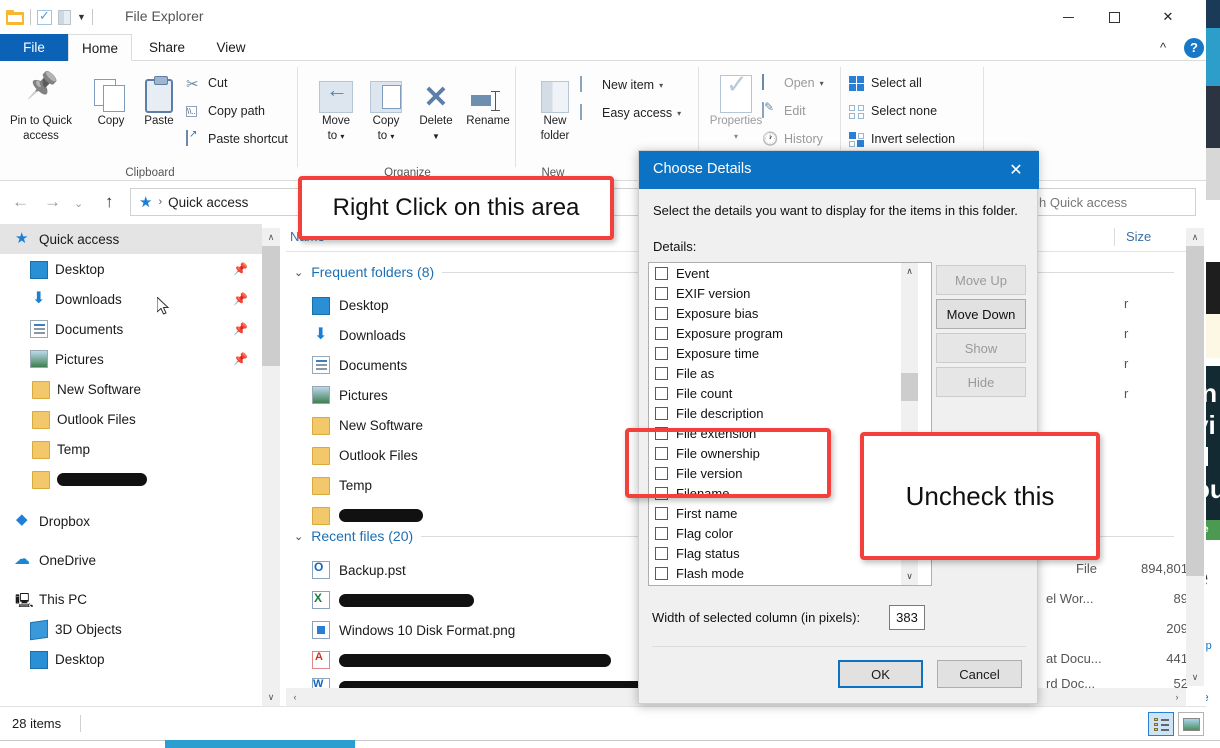 This screenshot has height=748, width=1220. What do you see at coordinates (367, 425) in the screenshot?
I see `list-item: New Software` at bounding box center [367, 425].